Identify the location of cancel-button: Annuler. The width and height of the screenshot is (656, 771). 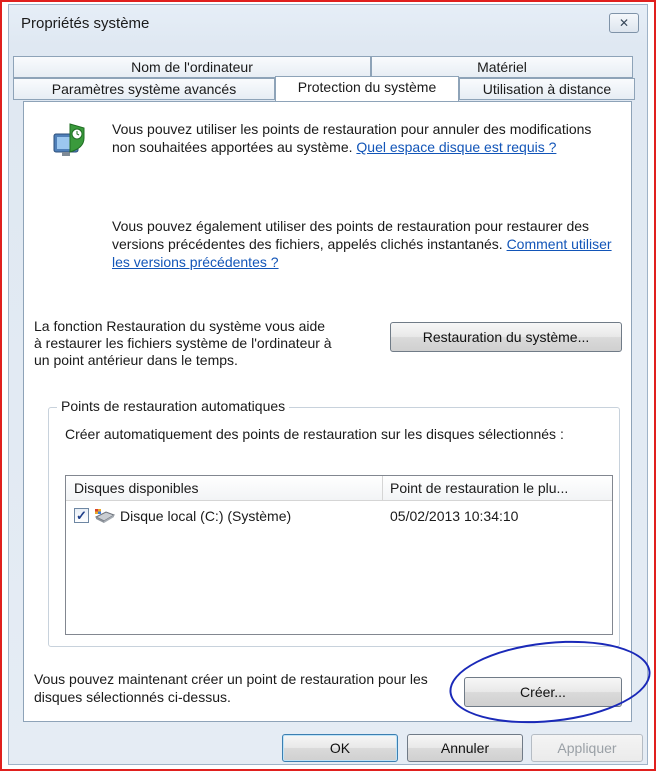
(465, 748).